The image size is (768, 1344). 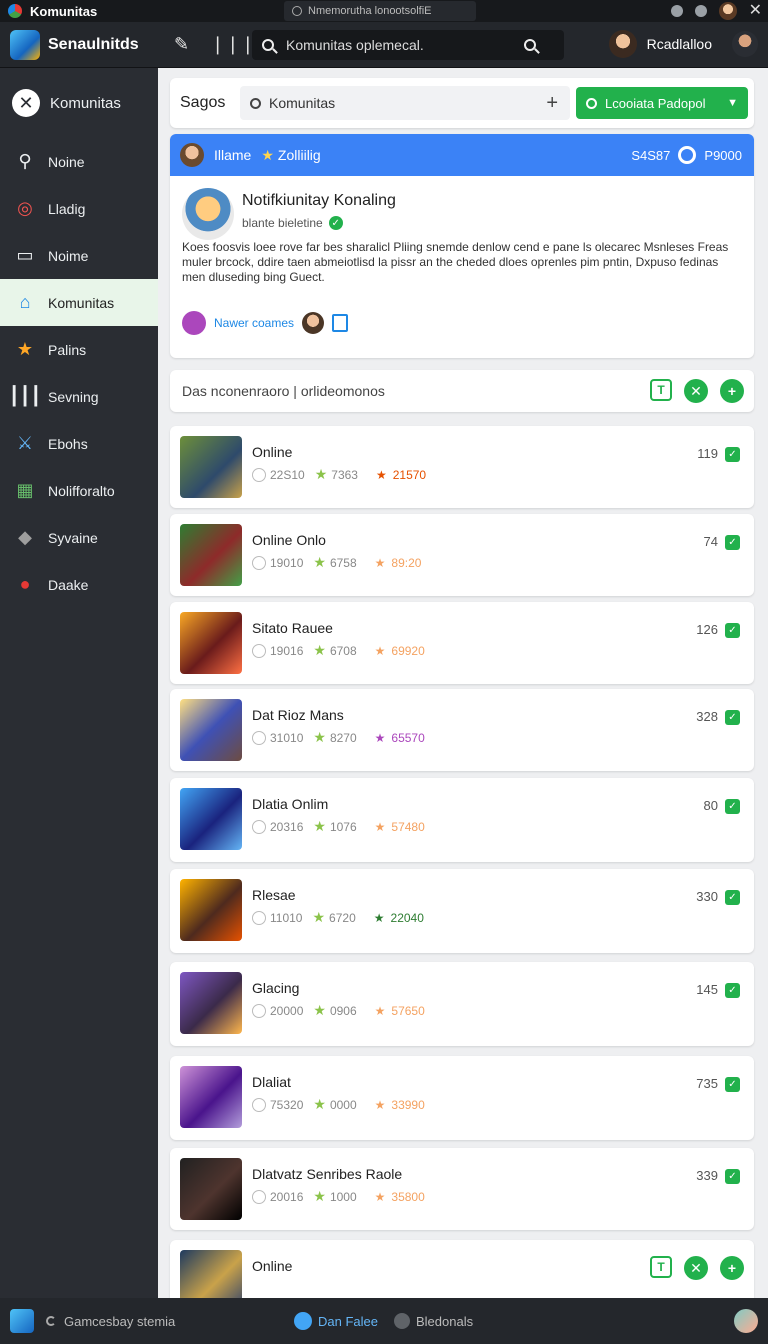 What do you see at coordinates (79, 537) in the screenshot?
I see `sidebar-item-syvaine: ◆ Syvaine` at bounding box center [79, 537].